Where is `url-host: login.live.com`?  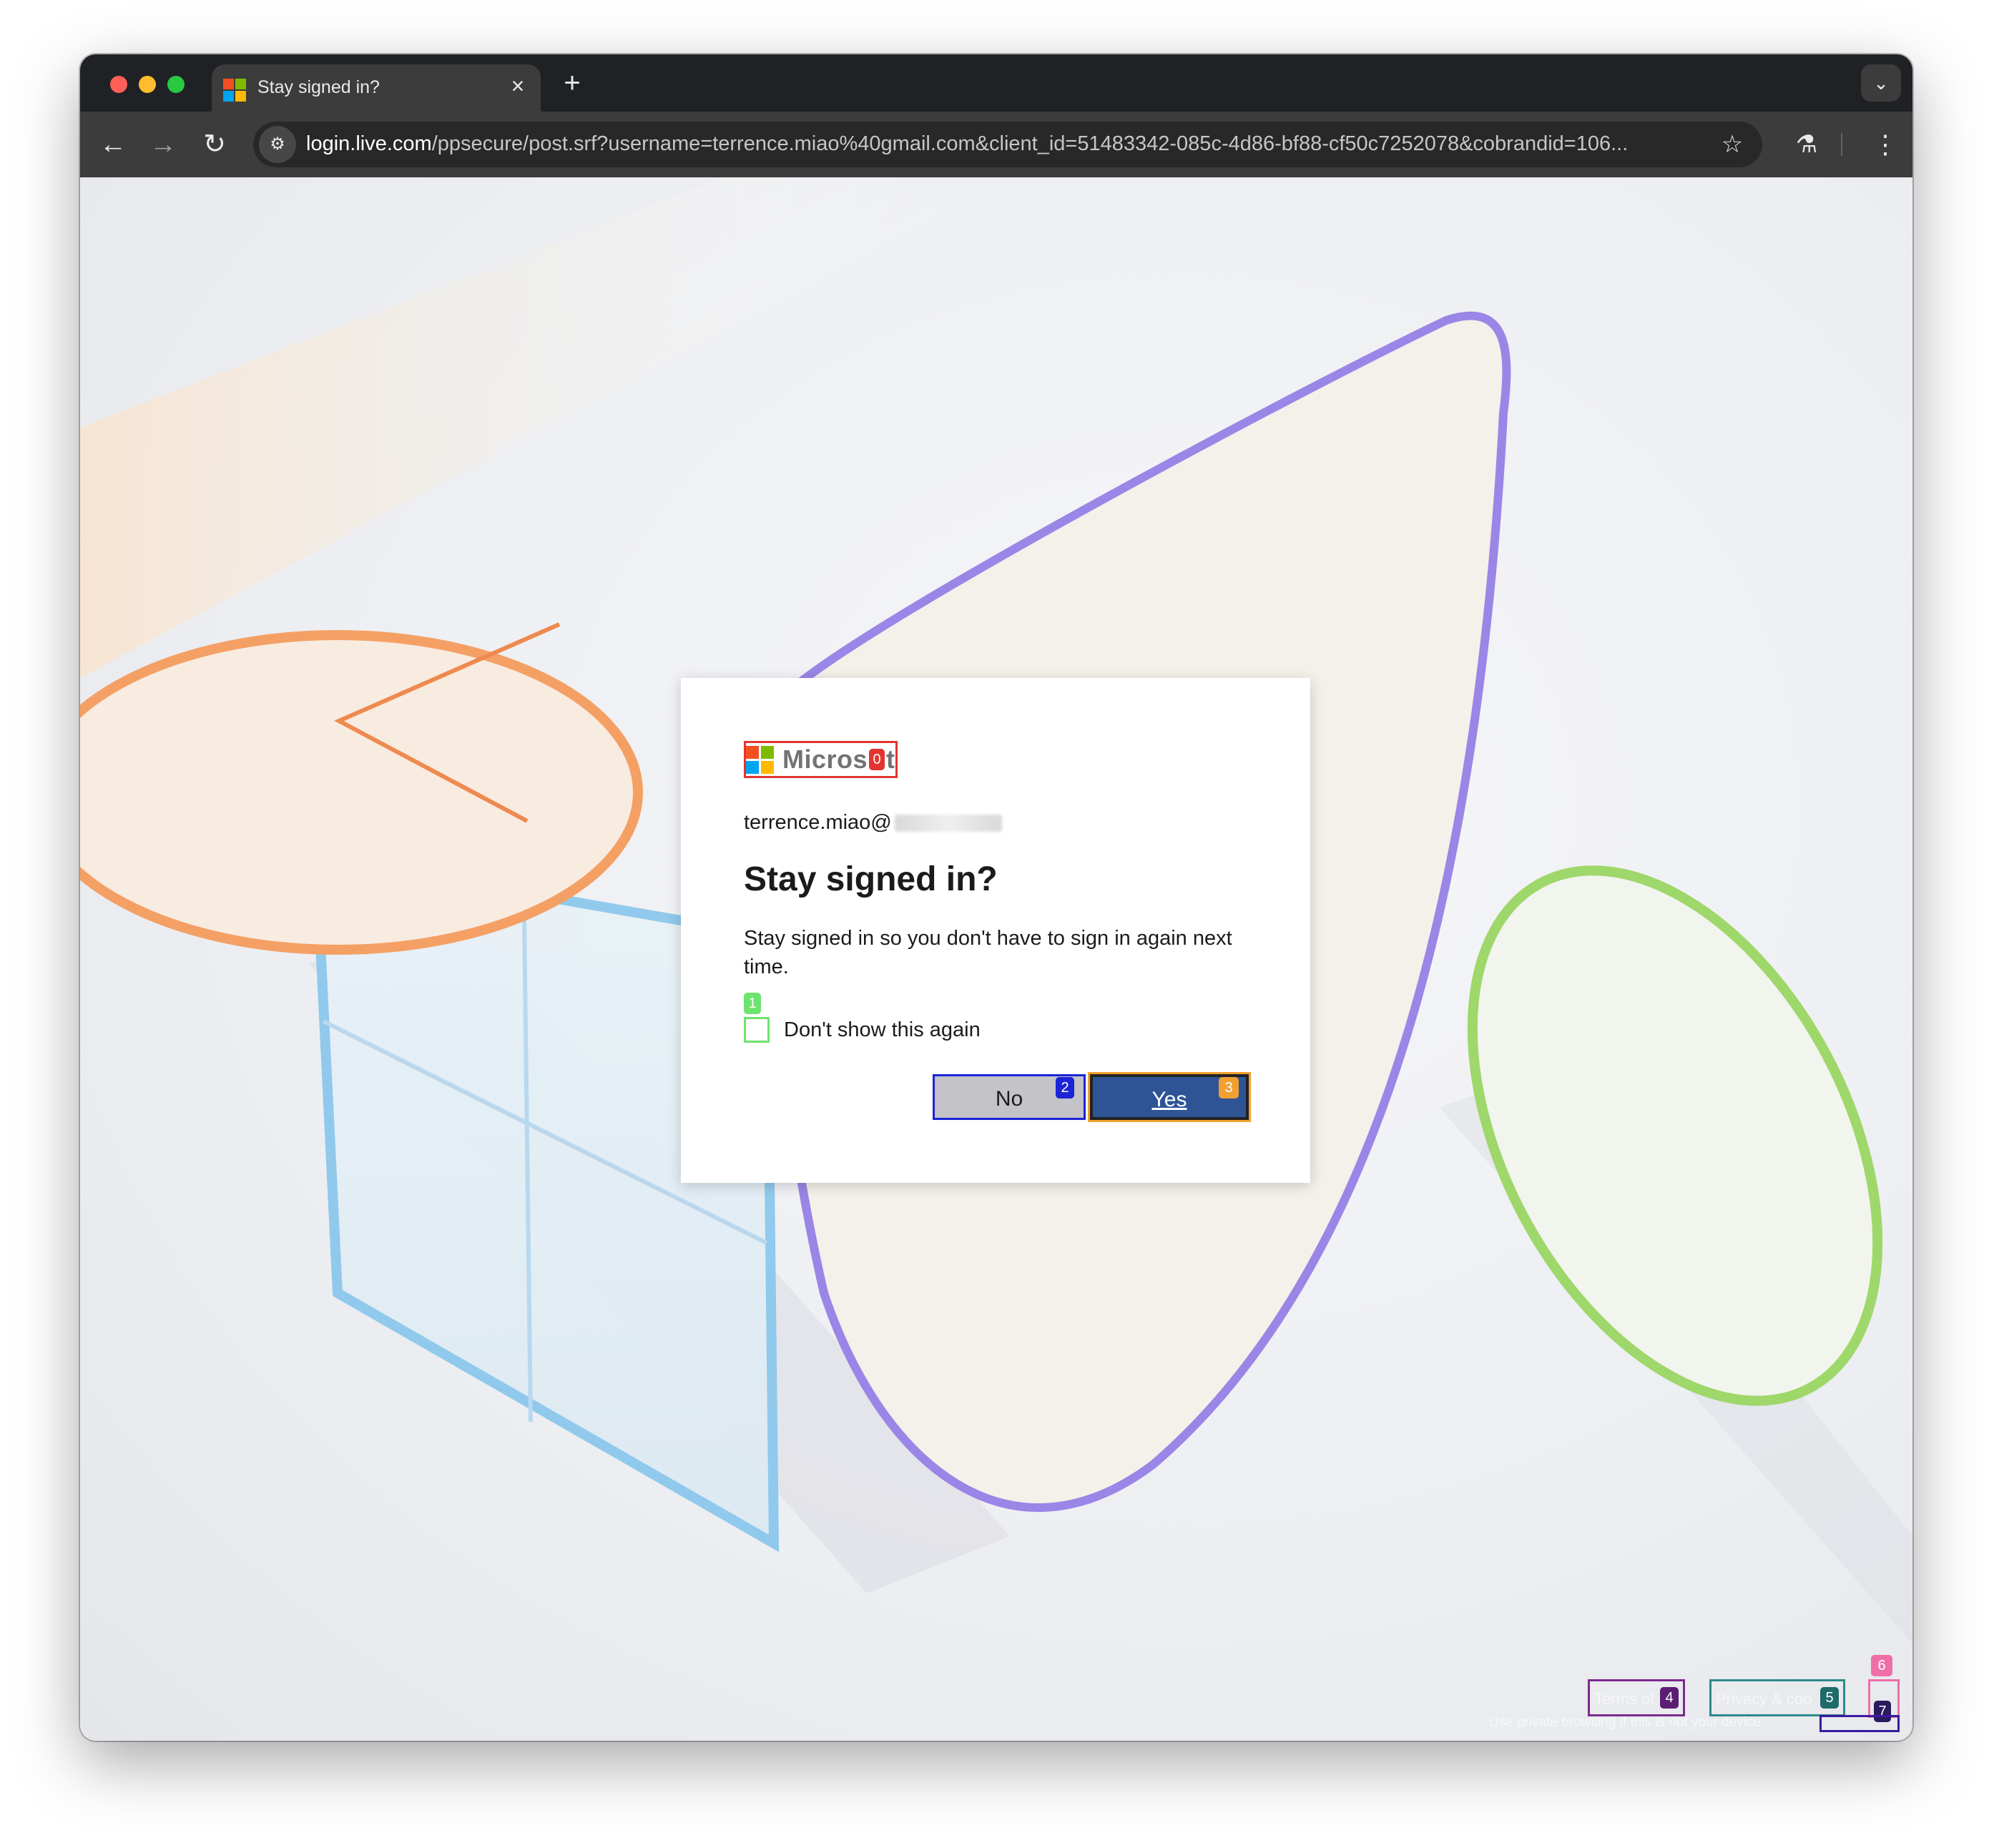
url-host: login.live.com is located at coordinates (369, 143).